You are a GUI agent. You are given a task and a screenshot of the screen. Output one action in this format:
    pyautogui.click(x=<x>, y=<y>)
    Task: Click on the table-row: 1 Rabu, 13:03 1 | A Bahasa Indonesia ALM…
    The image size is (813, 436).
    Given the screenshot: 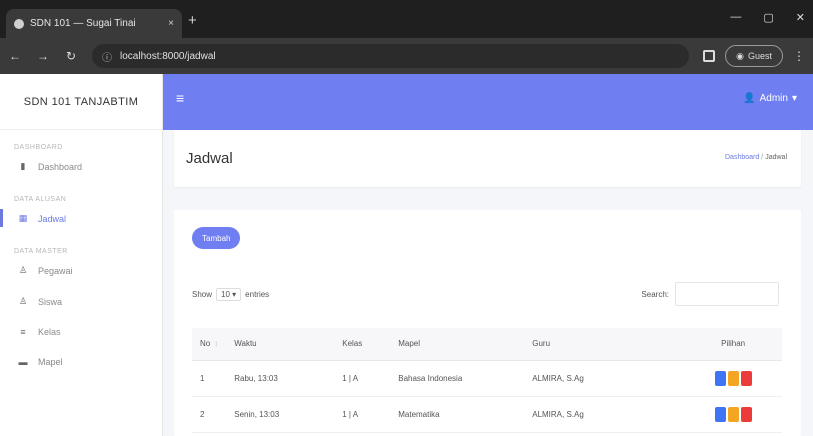 What is the action you would take?
    pyautogui.click(x=487, y=378)
    